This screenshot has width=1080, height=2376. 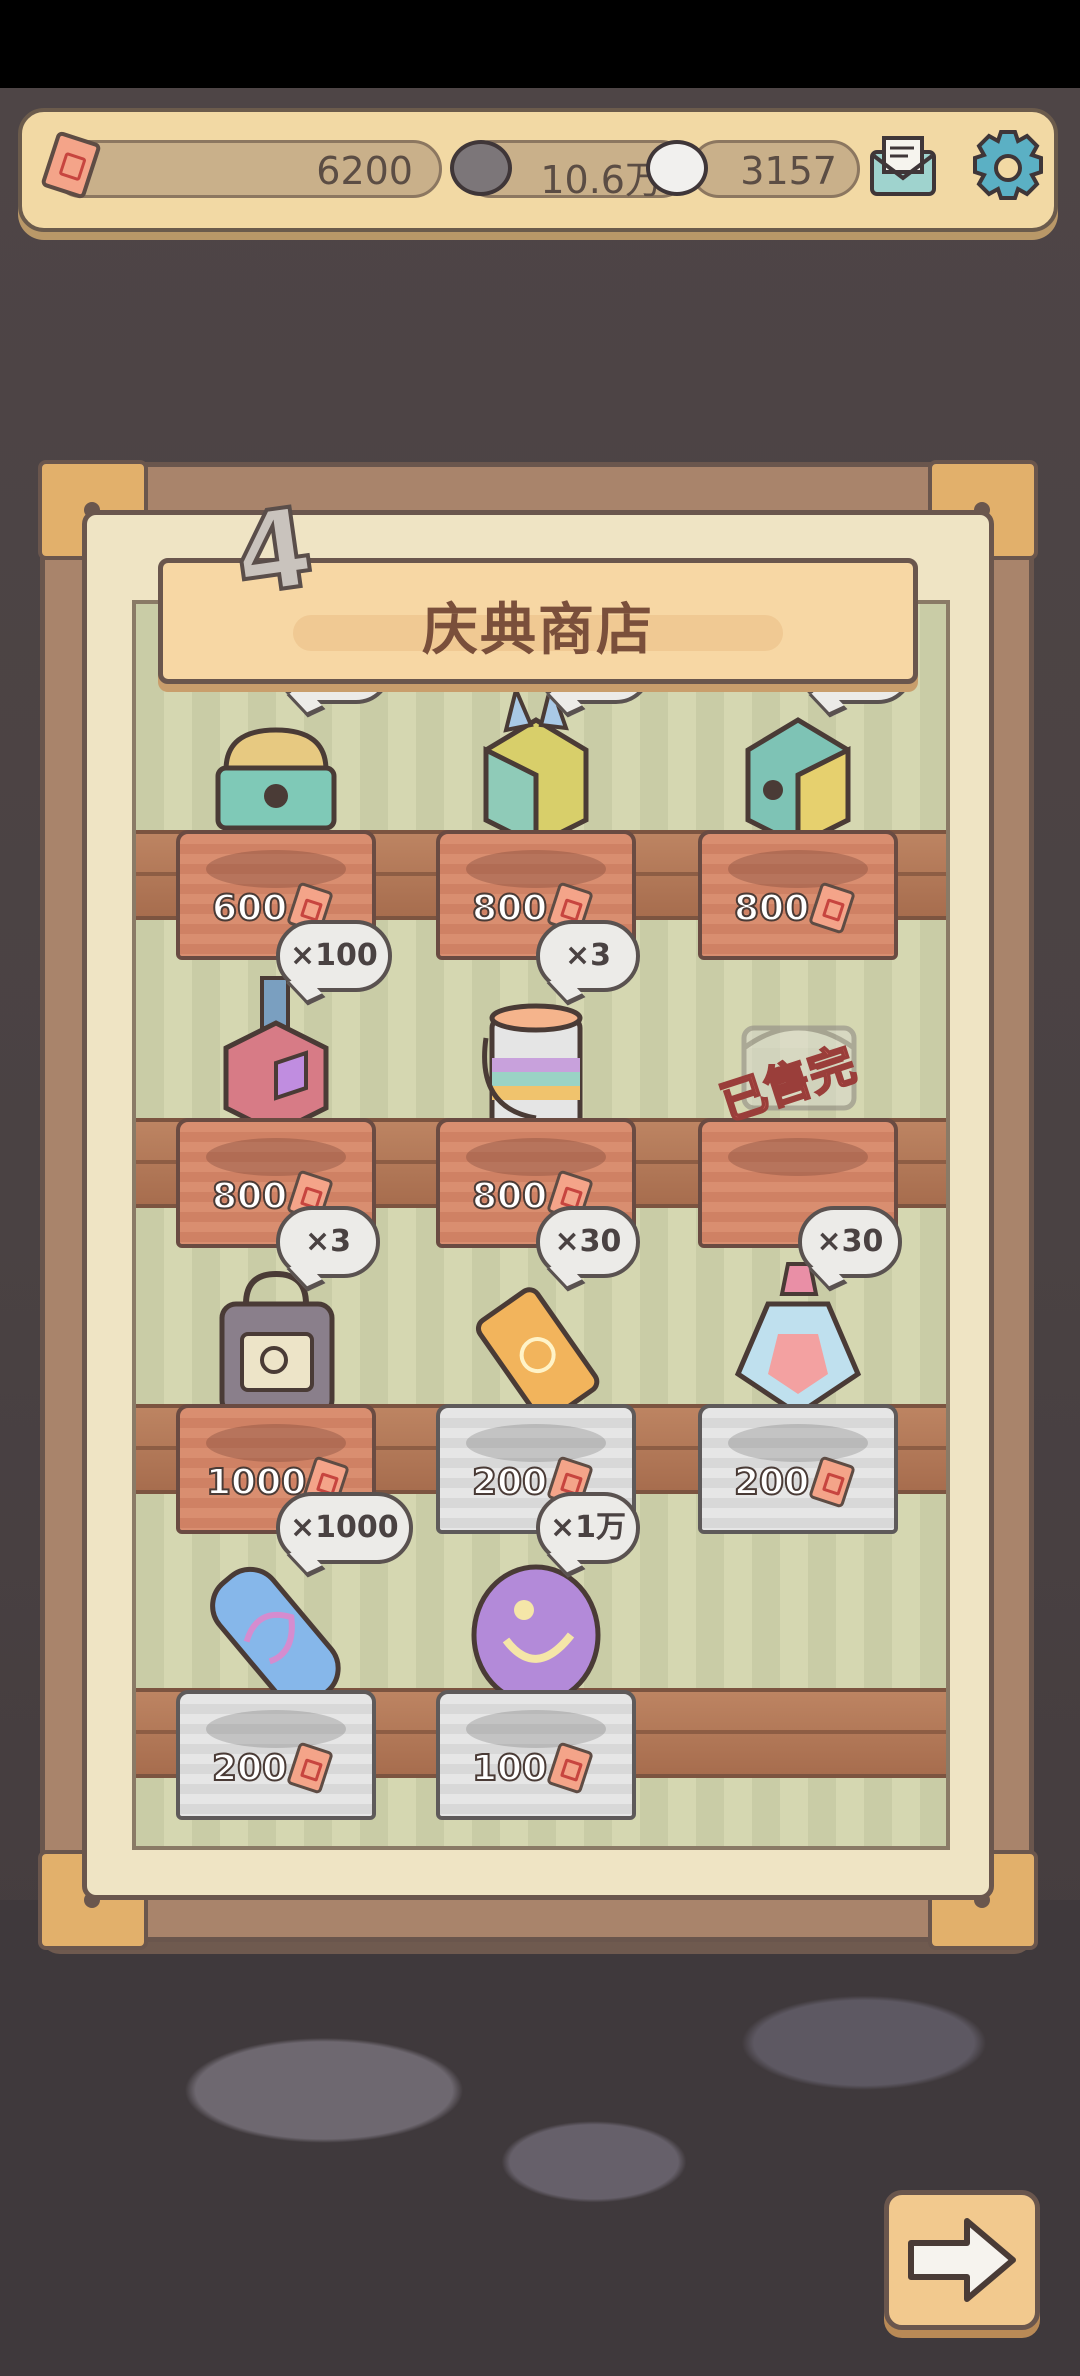 I want to click on item-price: 100, so click(x=509, y=1768).